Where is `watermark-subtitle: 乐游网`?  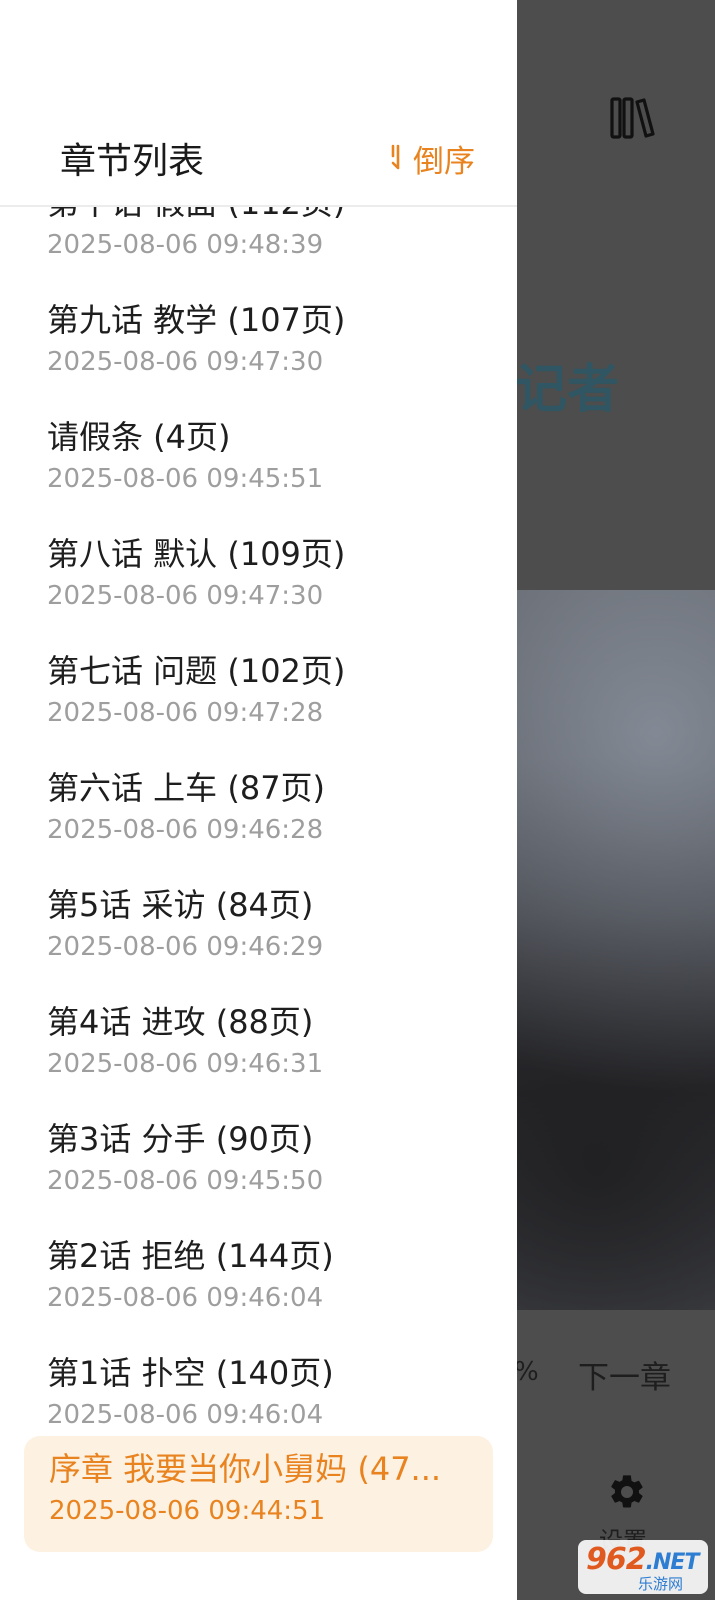
watermark-subtitle: 乐游网 is located at coordinates (661, 1584).